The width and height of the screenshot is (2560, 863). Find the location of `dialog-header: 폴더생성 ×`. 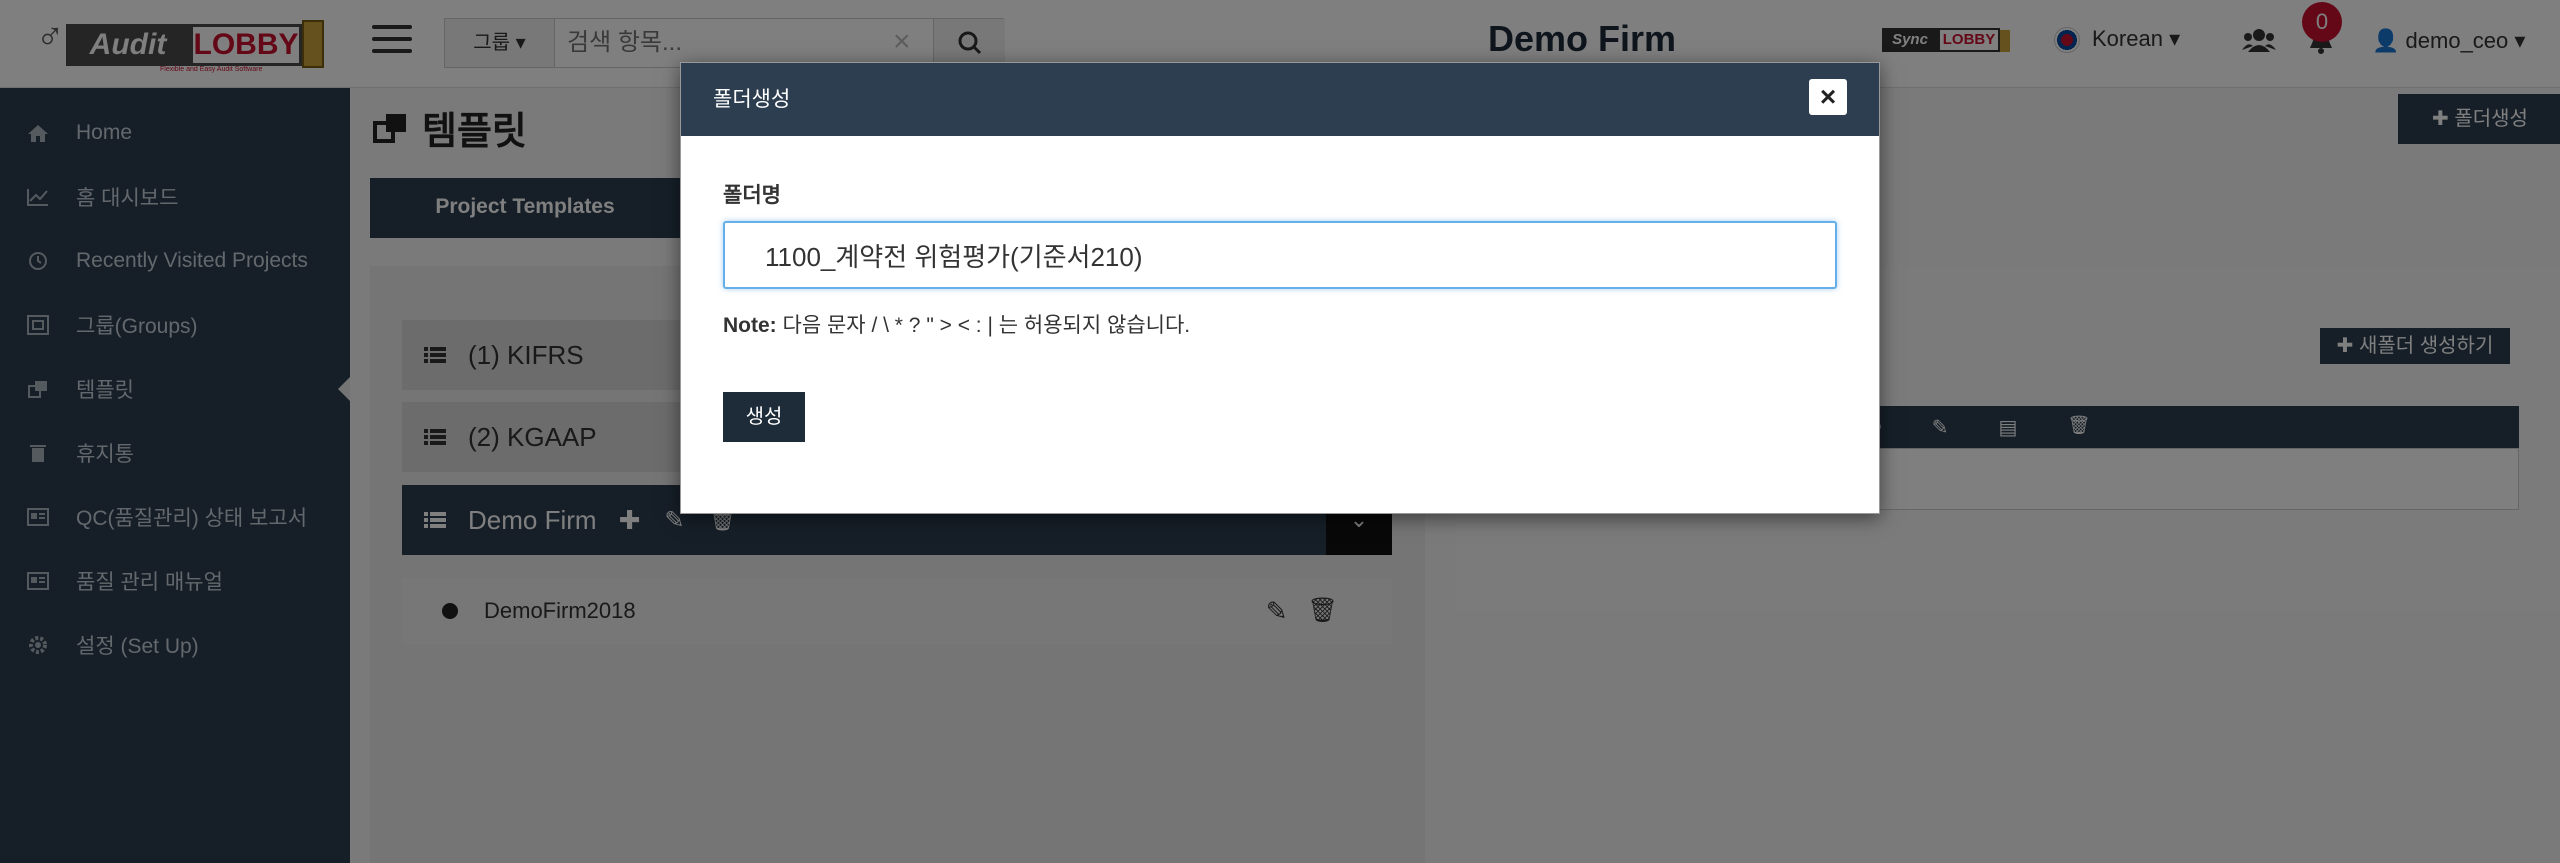

dialog-header: 폴더생성 × is located at coordinates (1280, 99).